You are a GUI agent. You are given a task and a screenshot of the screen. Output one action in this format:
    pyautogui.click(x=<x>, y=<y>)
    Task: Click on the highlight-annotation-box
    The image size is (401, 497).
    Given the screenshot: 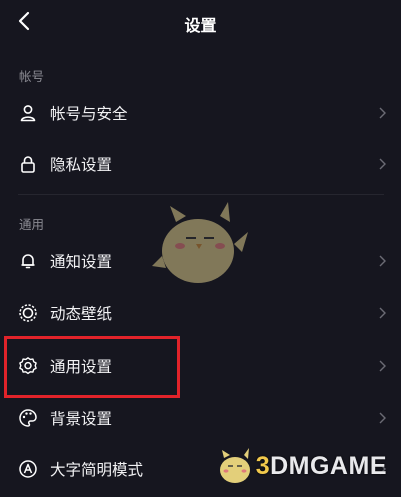 What is the action you would take?
    pyautogui.click(x=92, y=367)
    